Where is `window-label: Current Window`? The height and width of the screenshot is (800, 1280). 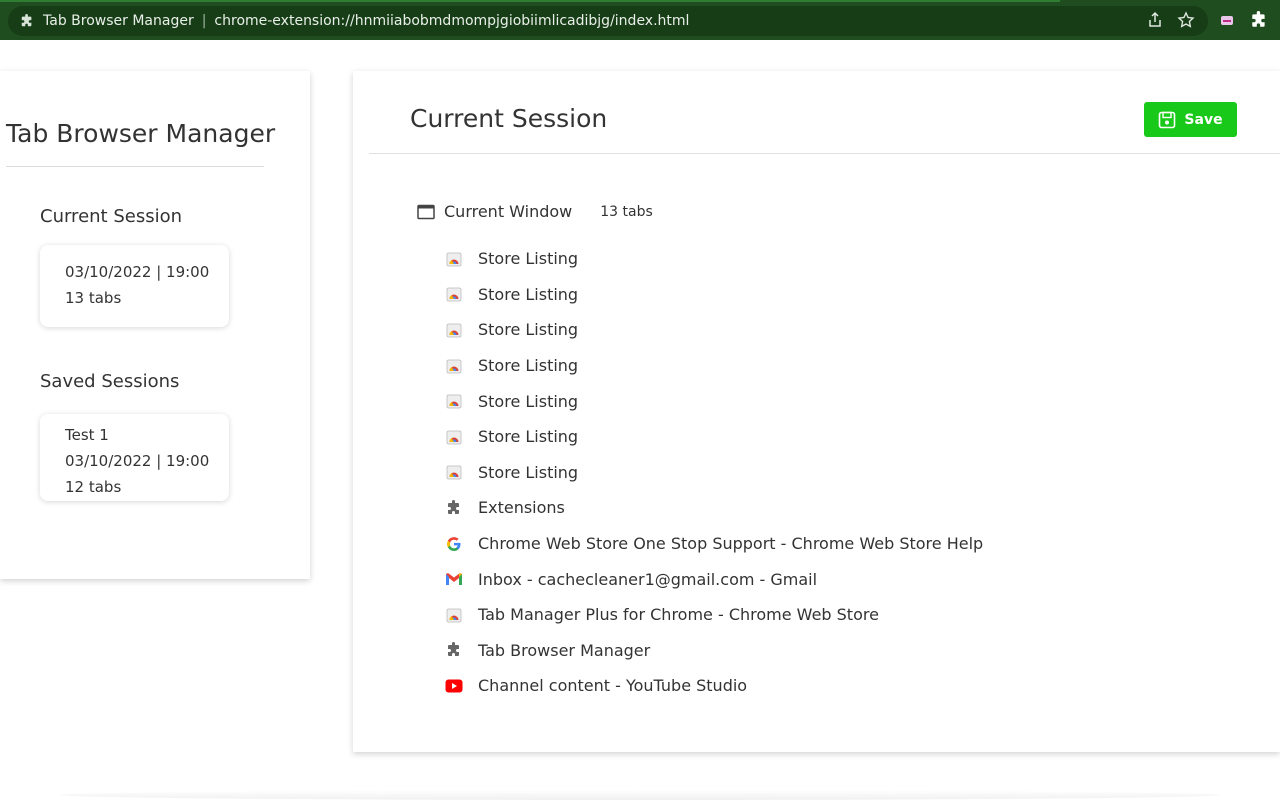
window-label: Current Window is located at coordinates (508, 211).